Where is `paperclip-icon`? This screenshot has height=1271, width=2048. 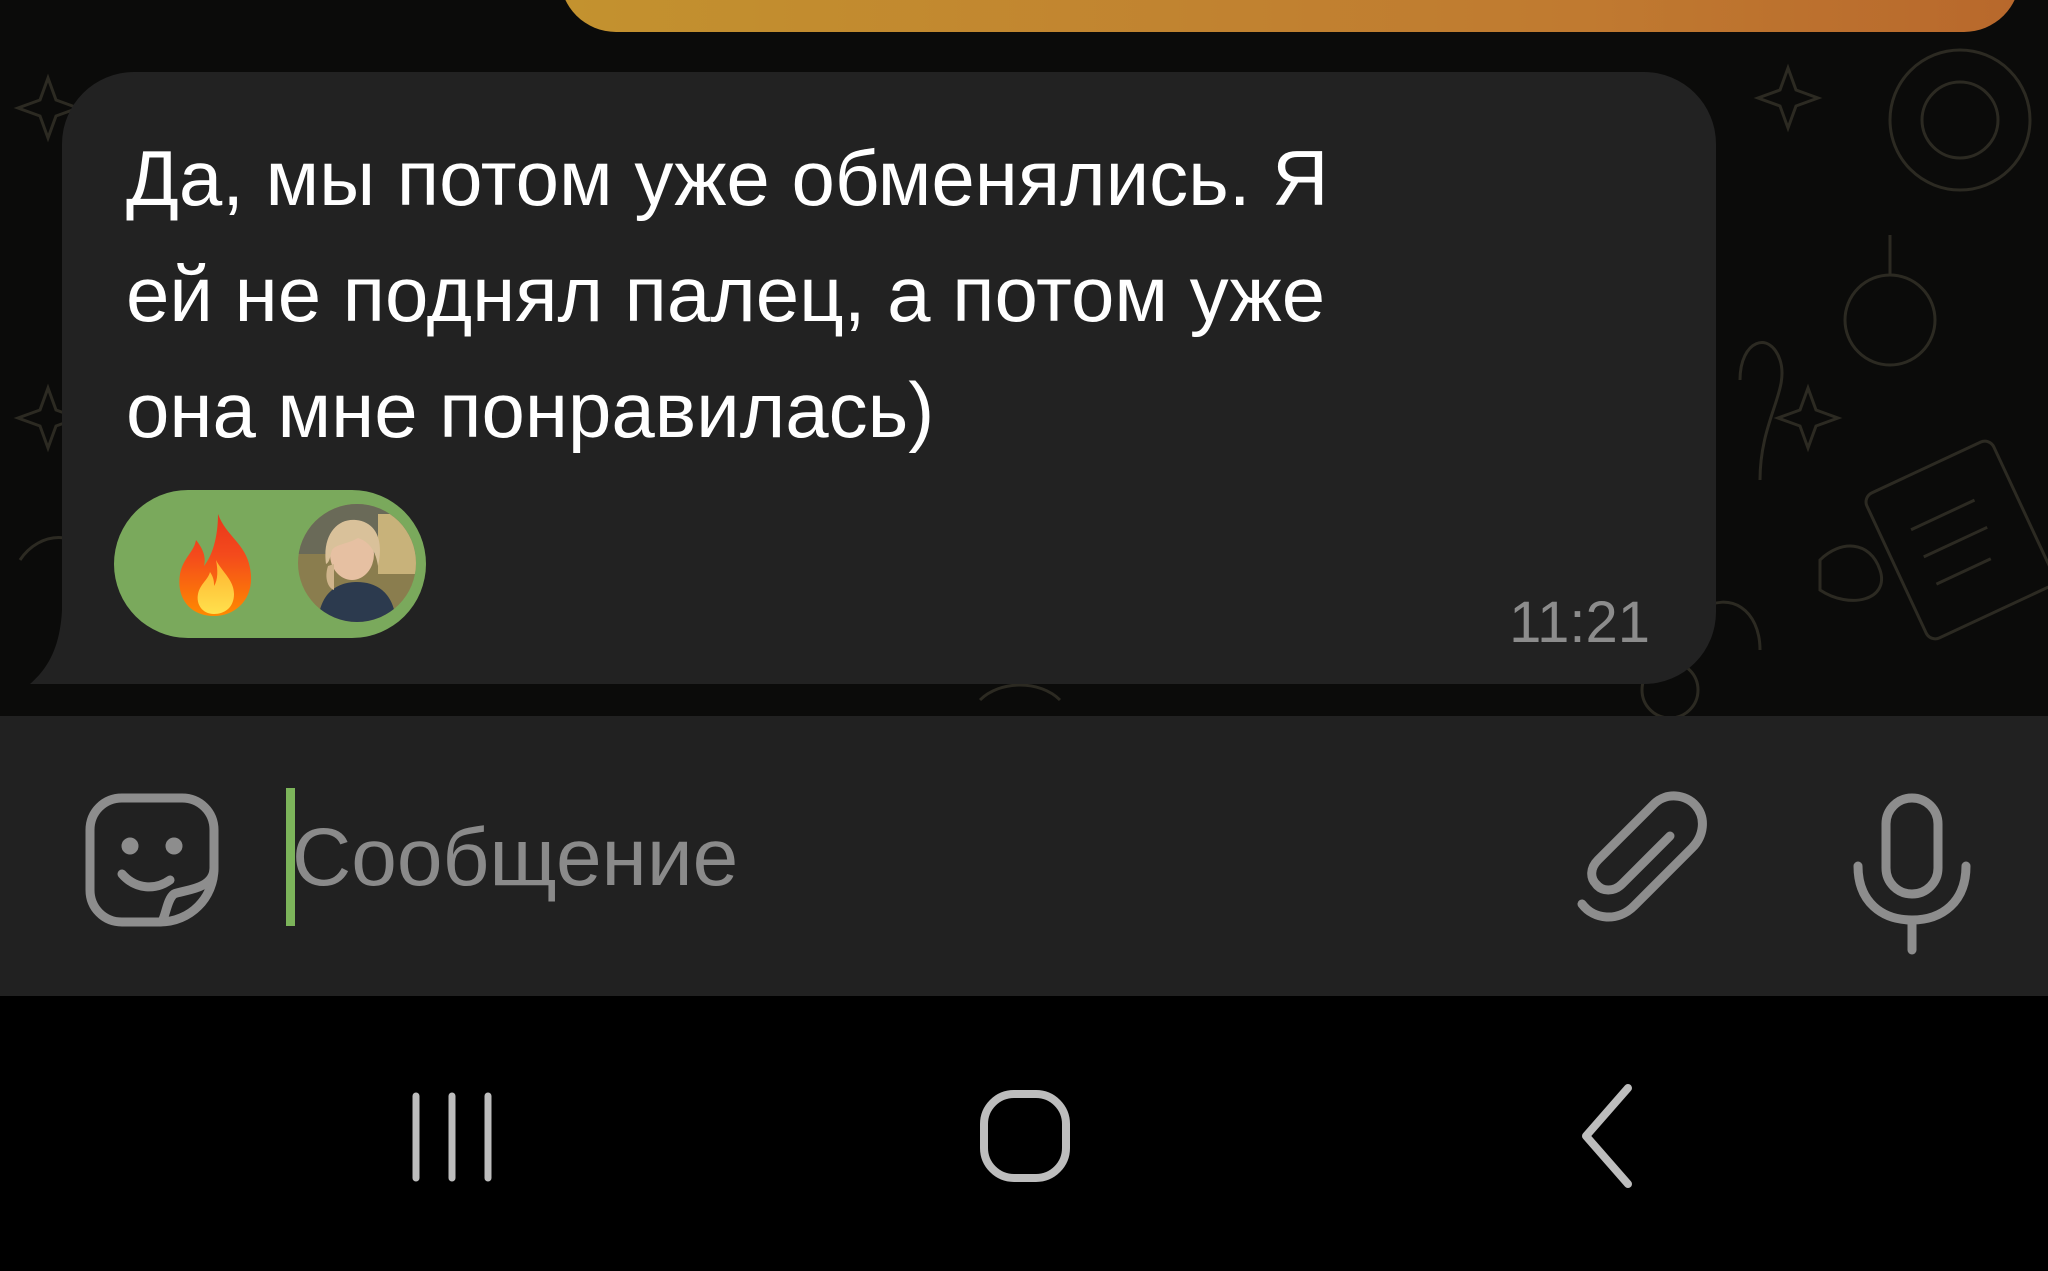
paperclip-icon is located at coordinates (1640, 860).